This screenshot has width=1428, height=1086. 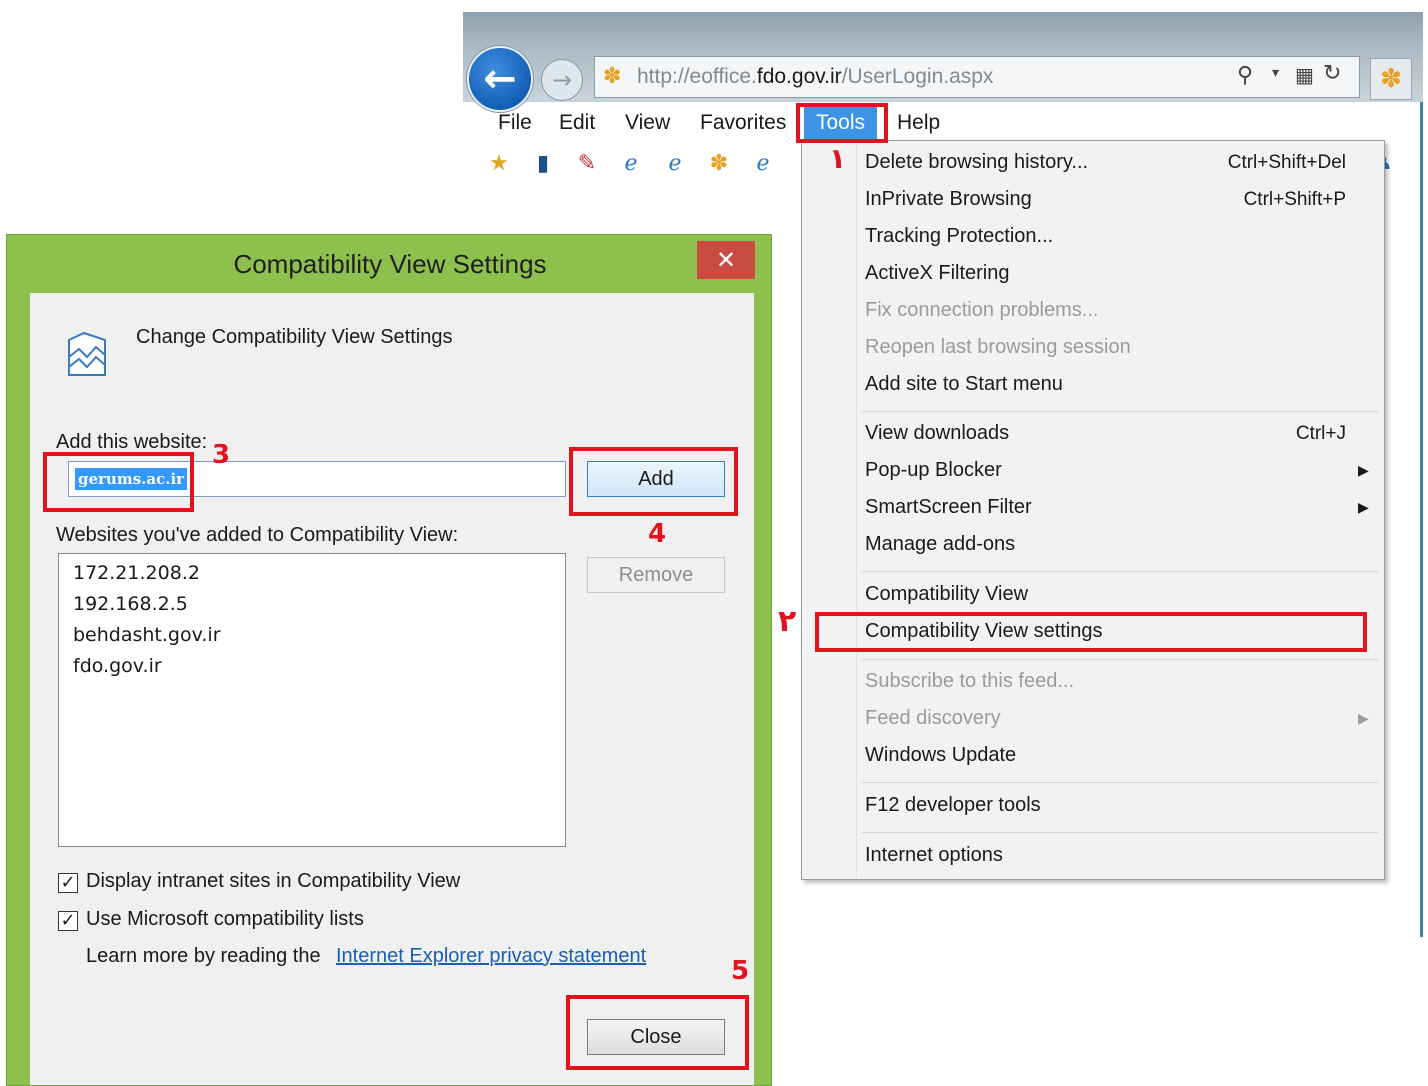 I want to click on ms-lists-checkbox: ✓, so click(x=68, y=921).